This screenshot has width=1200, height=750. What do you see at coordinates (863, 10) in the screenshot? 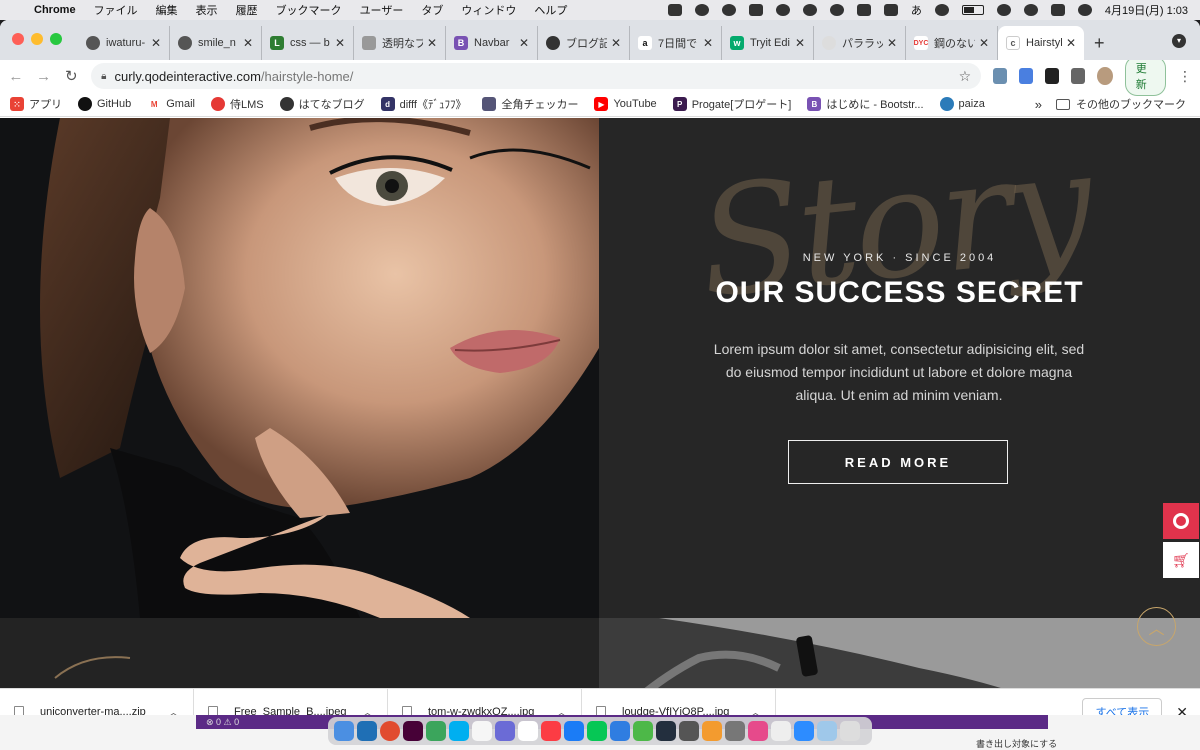
I see `volume-icon` at bounding box center [863, 10].